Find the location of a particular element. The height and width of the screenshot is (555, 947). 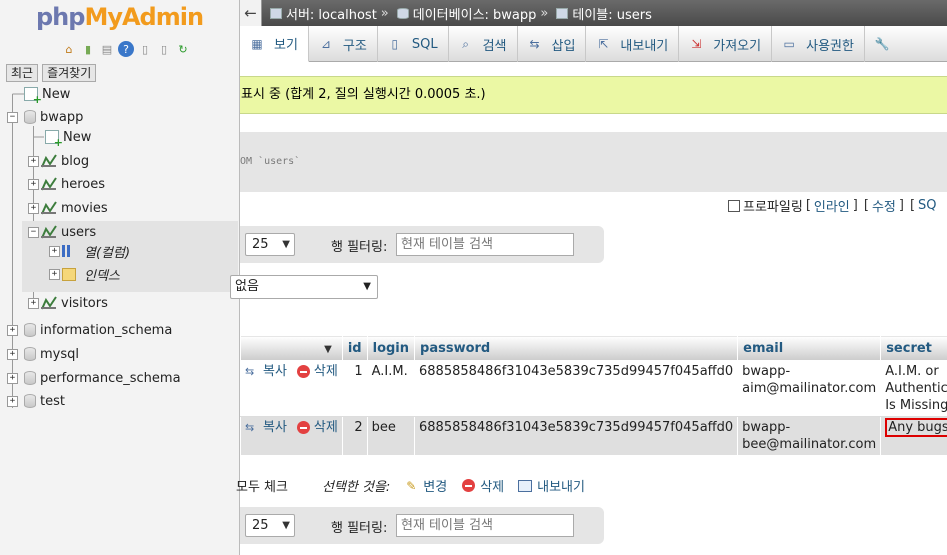

home-icon: ⌂ is located at coordinates (69, 49).